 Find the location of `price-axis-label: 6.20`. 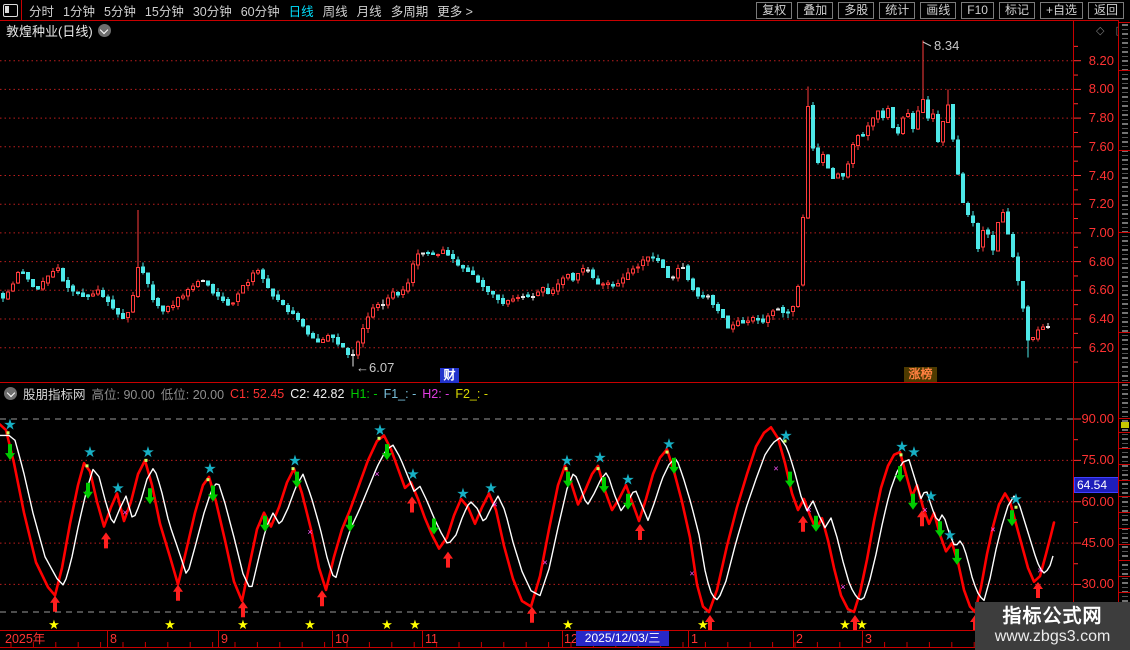

price-axis-label: 6.20 is located at coordinates (1101, 347).